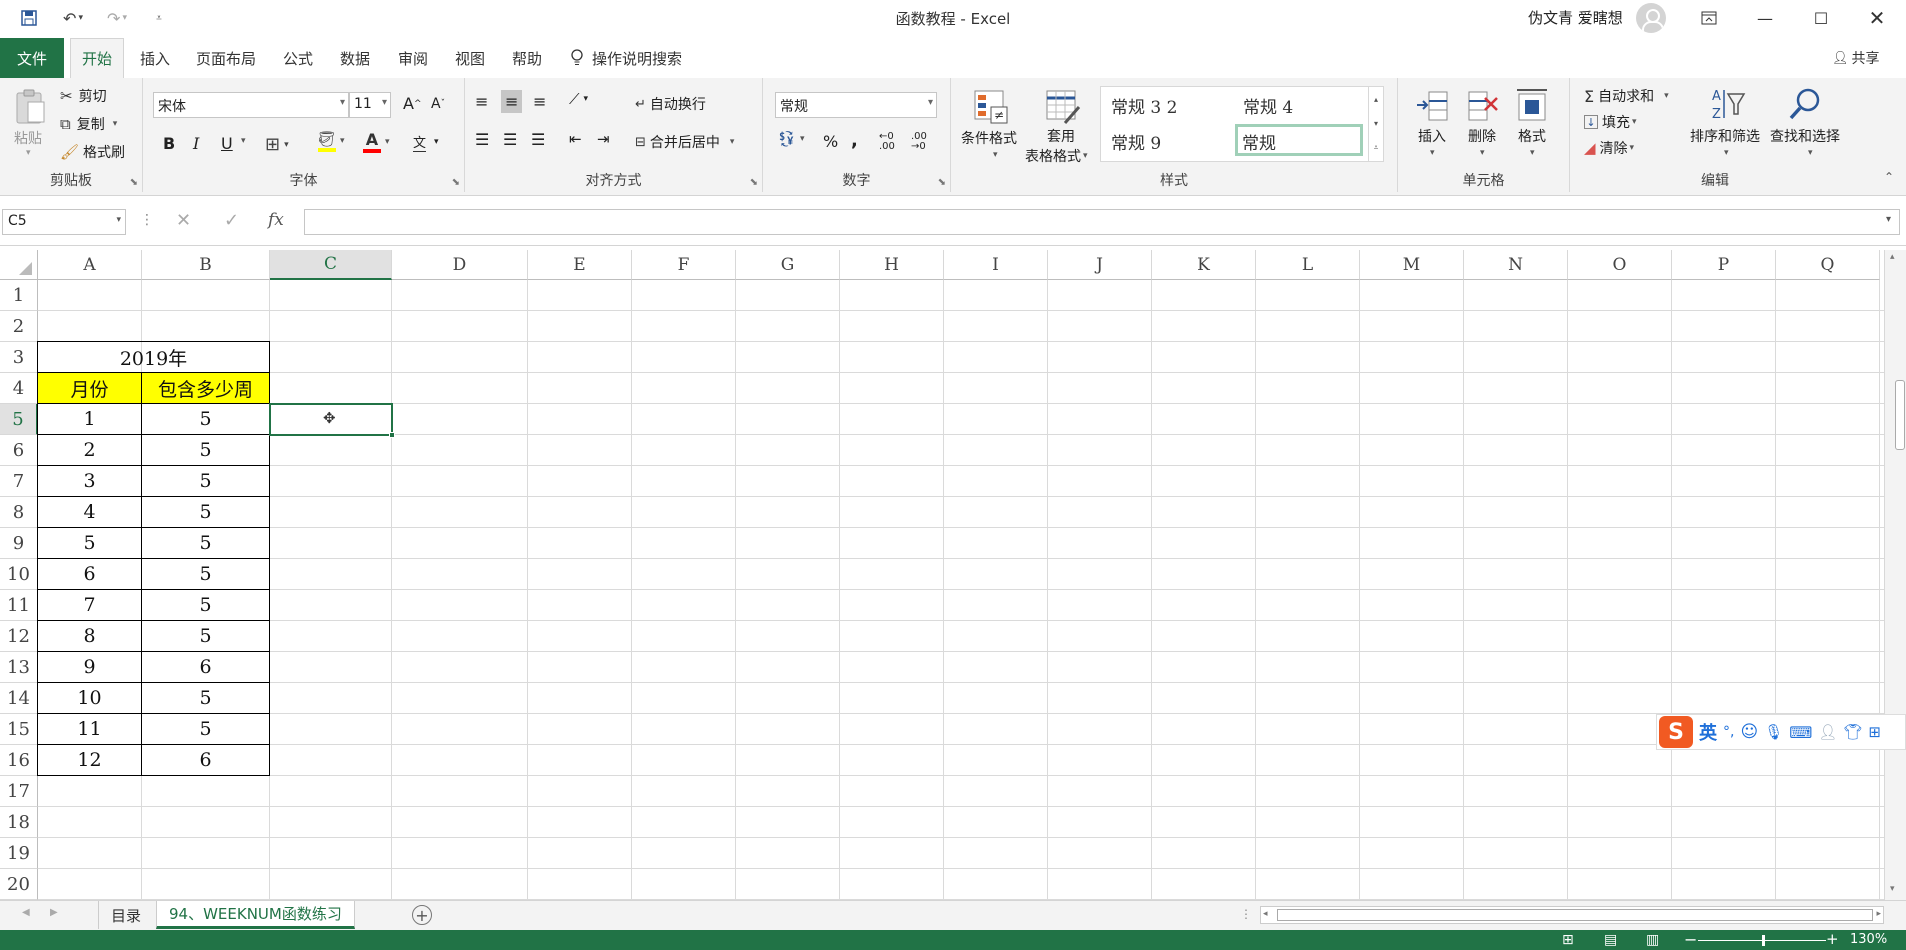 The width and height of the screenshot is (1906, 950). What do you see at coordinates (205, 388) in the screenshot?
I see `cell-b4-weeks-header: 包含多少周` at bounding box center [205, 388].